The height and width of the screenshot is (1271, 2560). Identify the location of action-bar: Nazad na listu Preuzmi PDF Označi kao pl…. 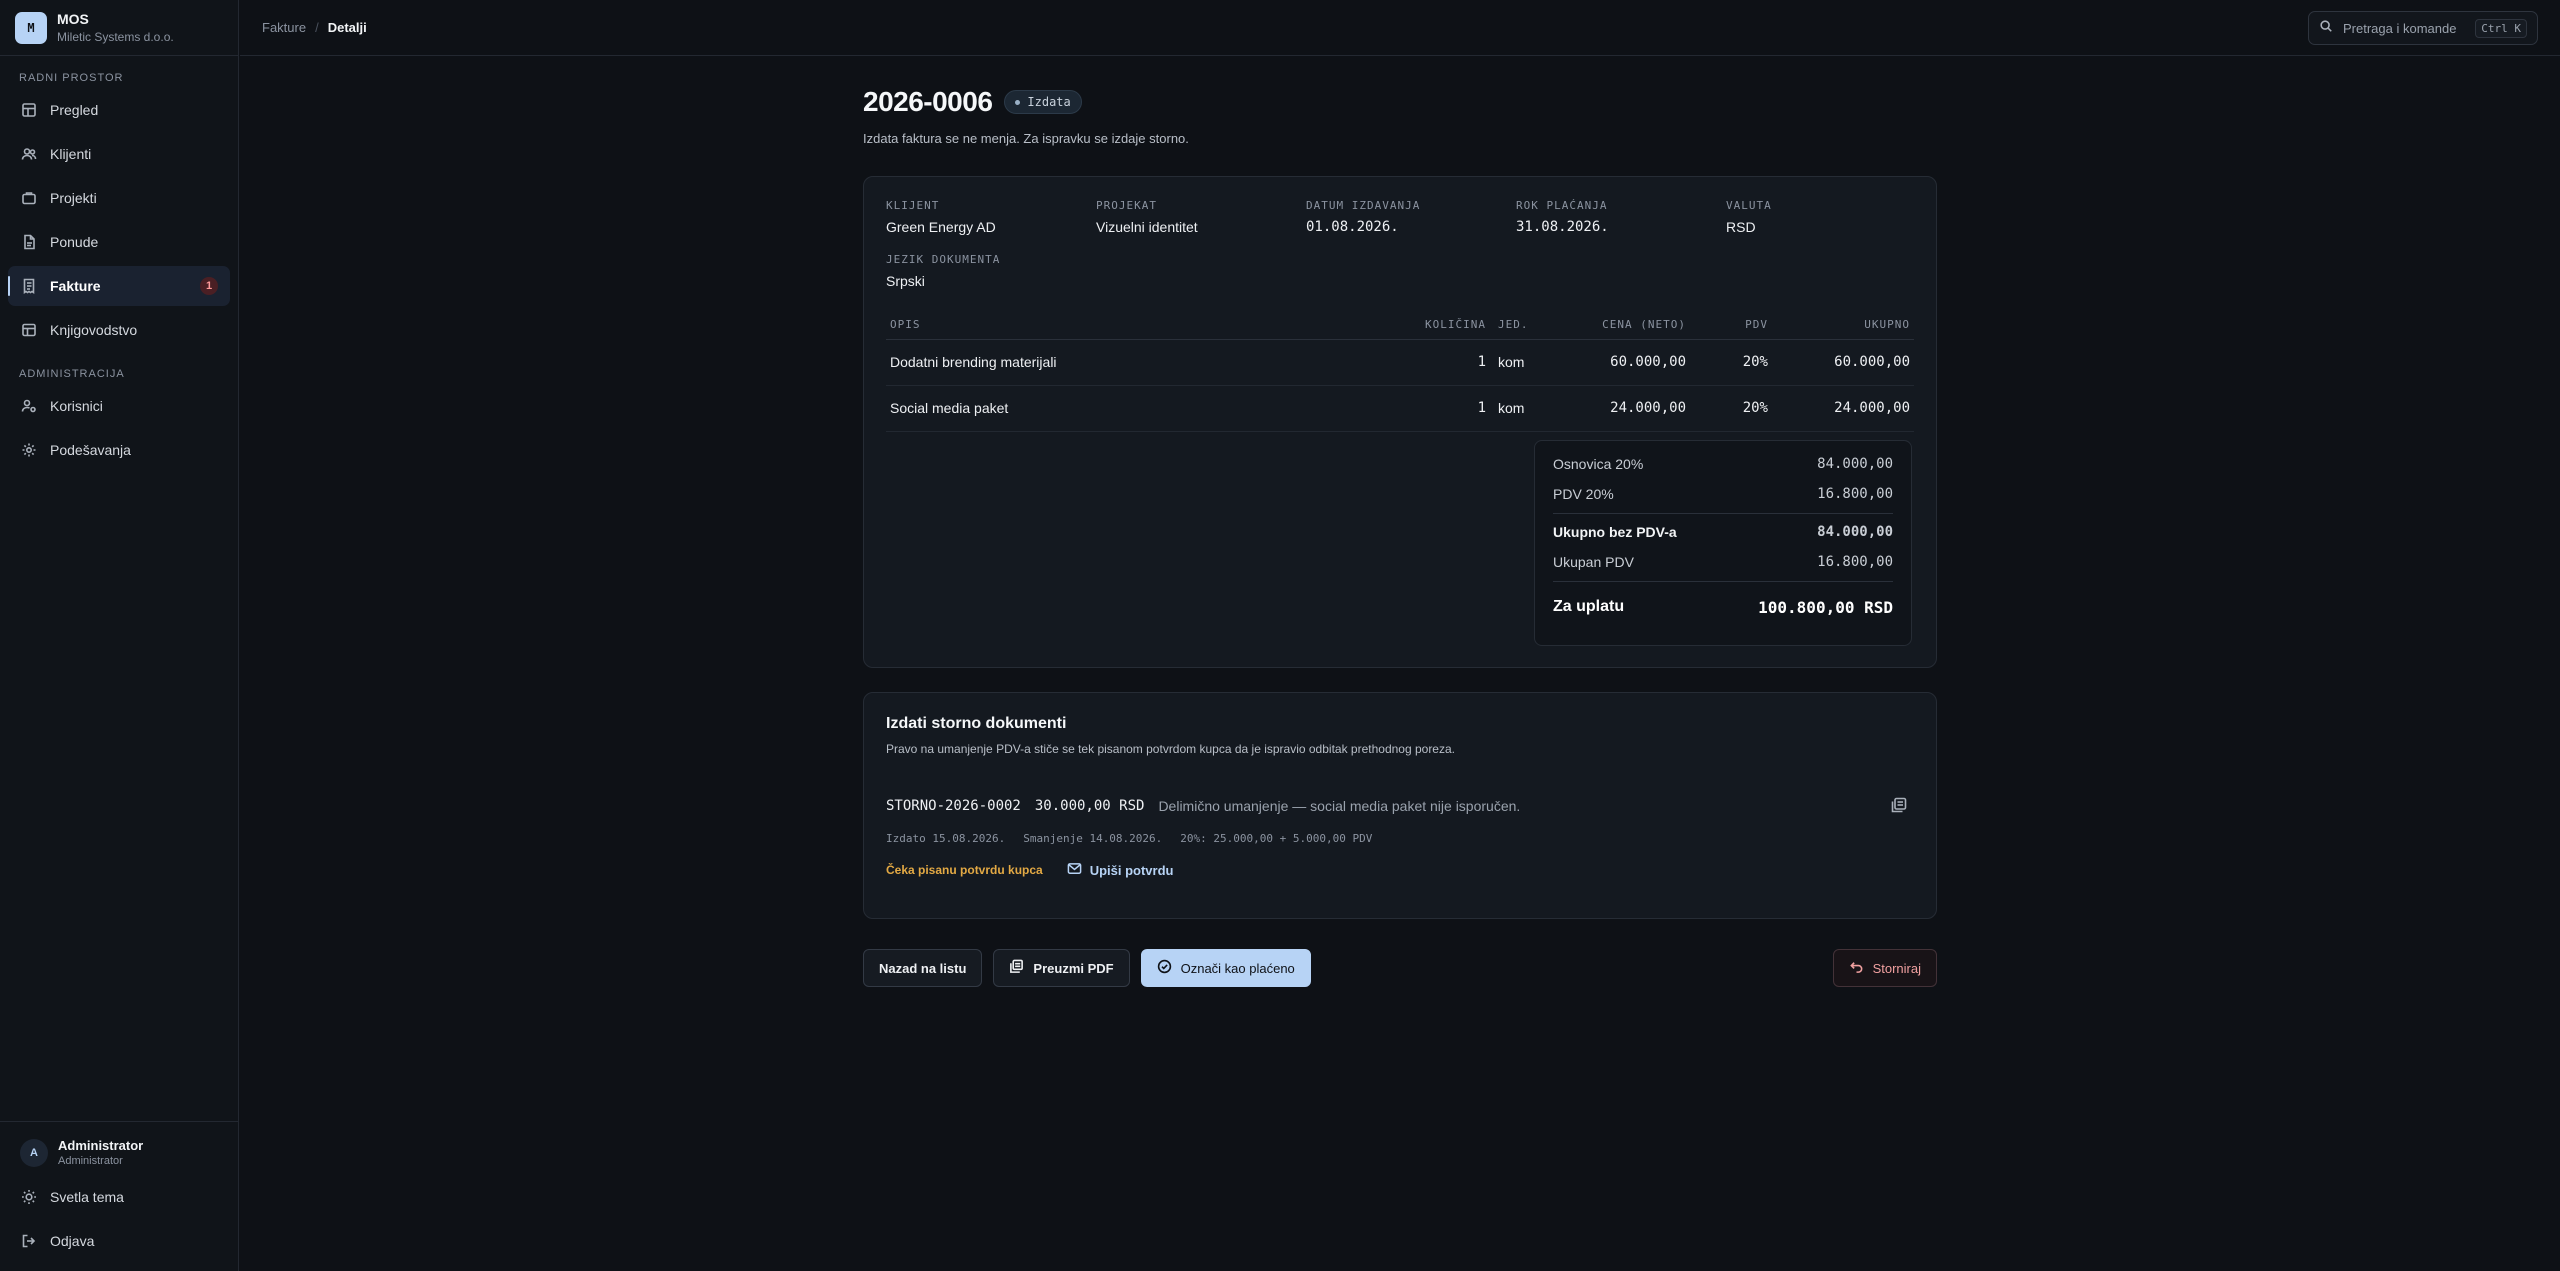
(1400, 968).